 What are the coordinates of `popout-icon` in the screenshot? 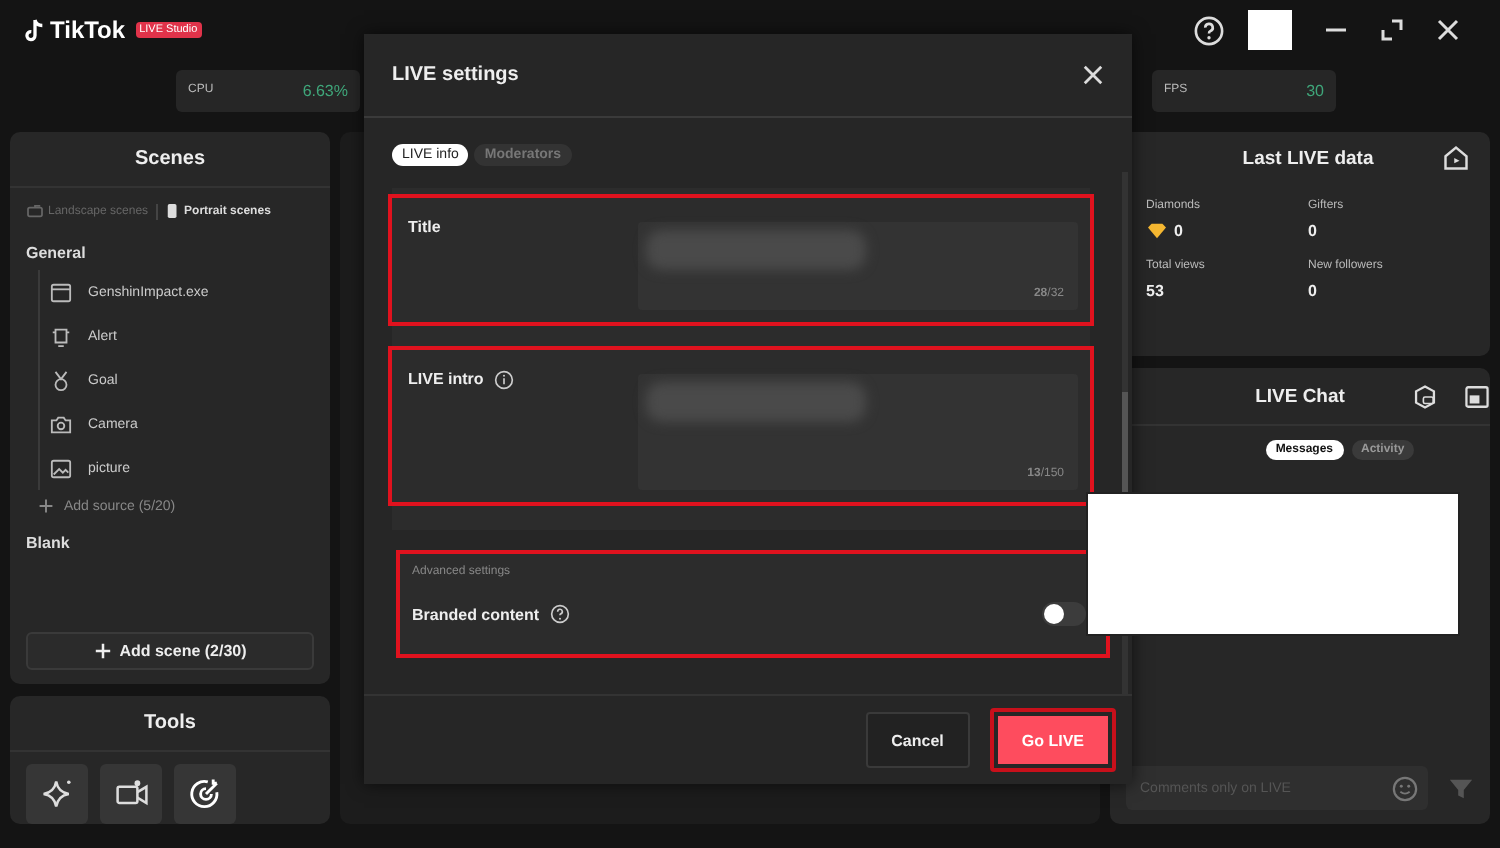 It's located at (1477, 396).